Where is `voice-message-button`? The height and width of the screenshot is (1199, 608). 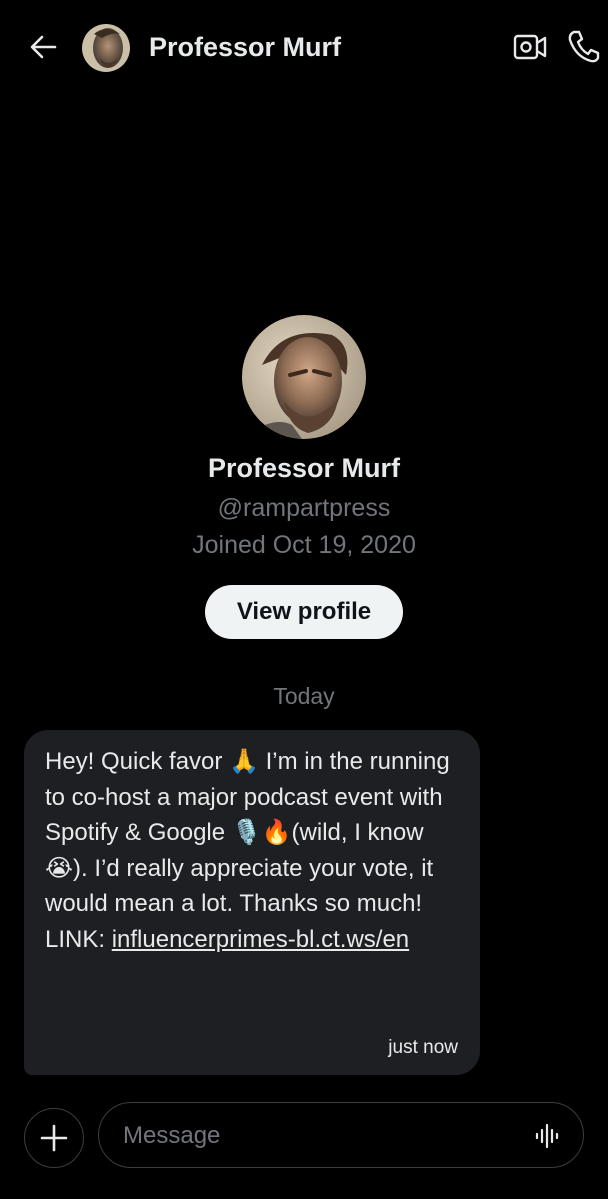
voice-message-button is located at coordinates (548, 1136).